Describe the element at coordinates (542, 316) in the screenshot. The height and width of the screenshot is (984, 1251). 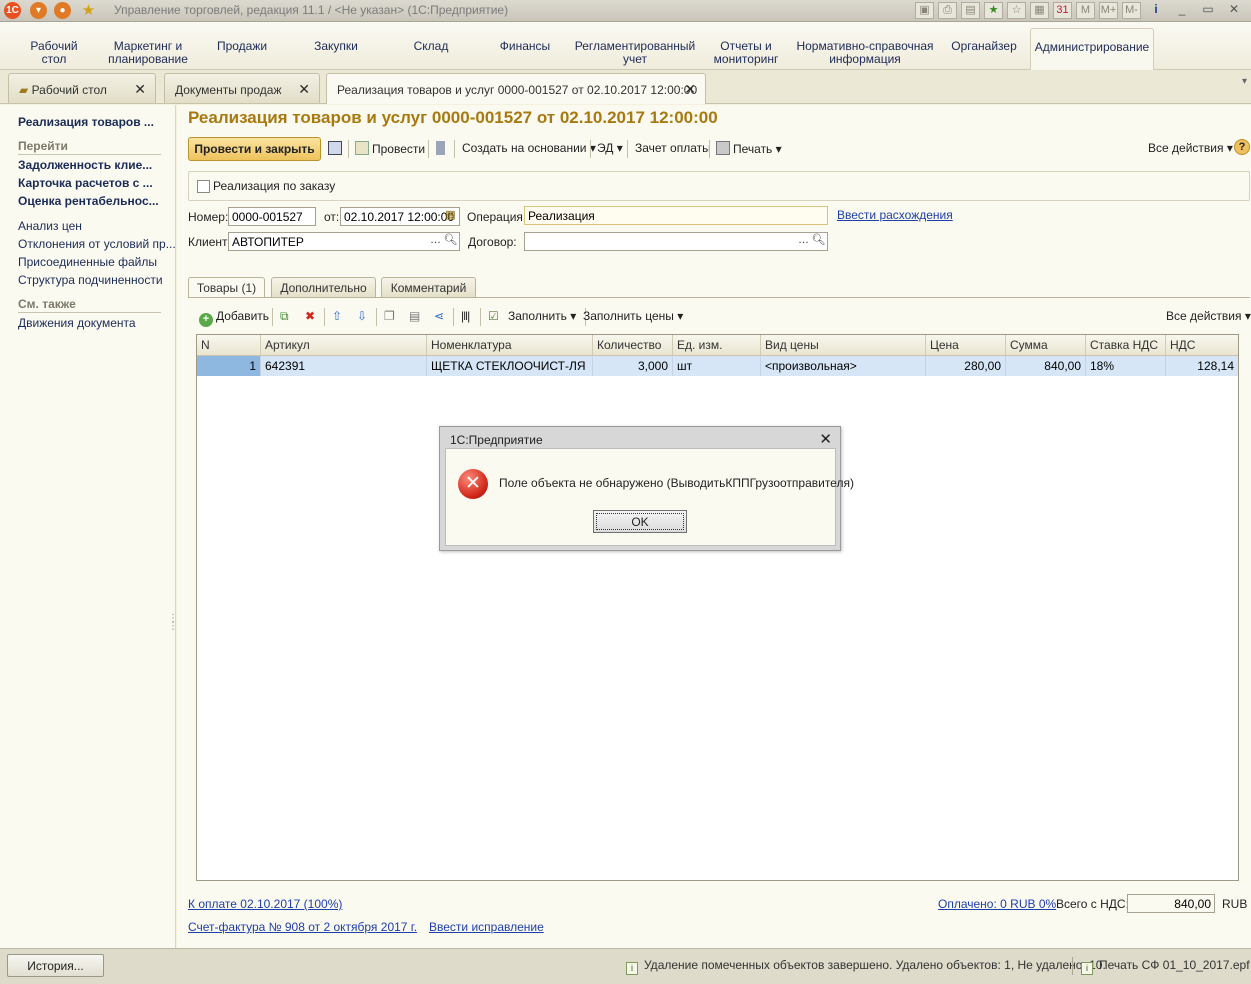
I see `fill-menu: Заполнить ▾` at that location.